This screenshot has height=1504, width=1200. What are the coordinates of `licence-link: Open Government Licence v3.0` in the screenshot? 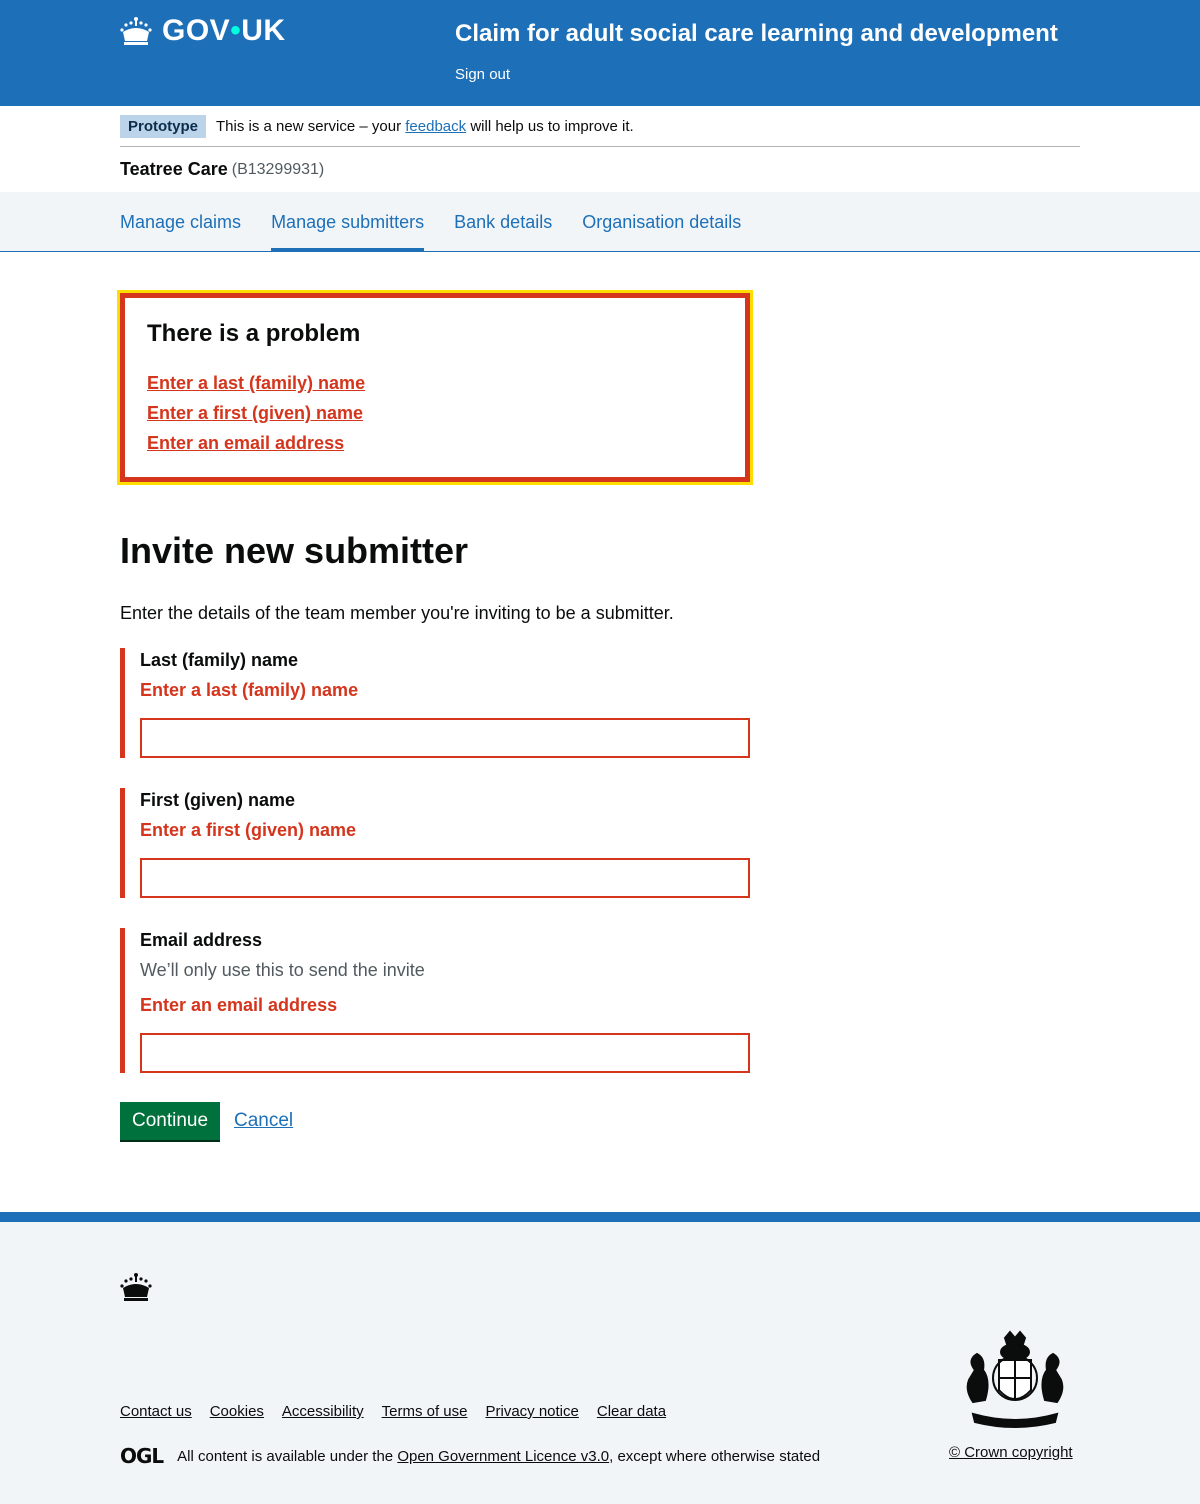 It's located at (503, 1456).